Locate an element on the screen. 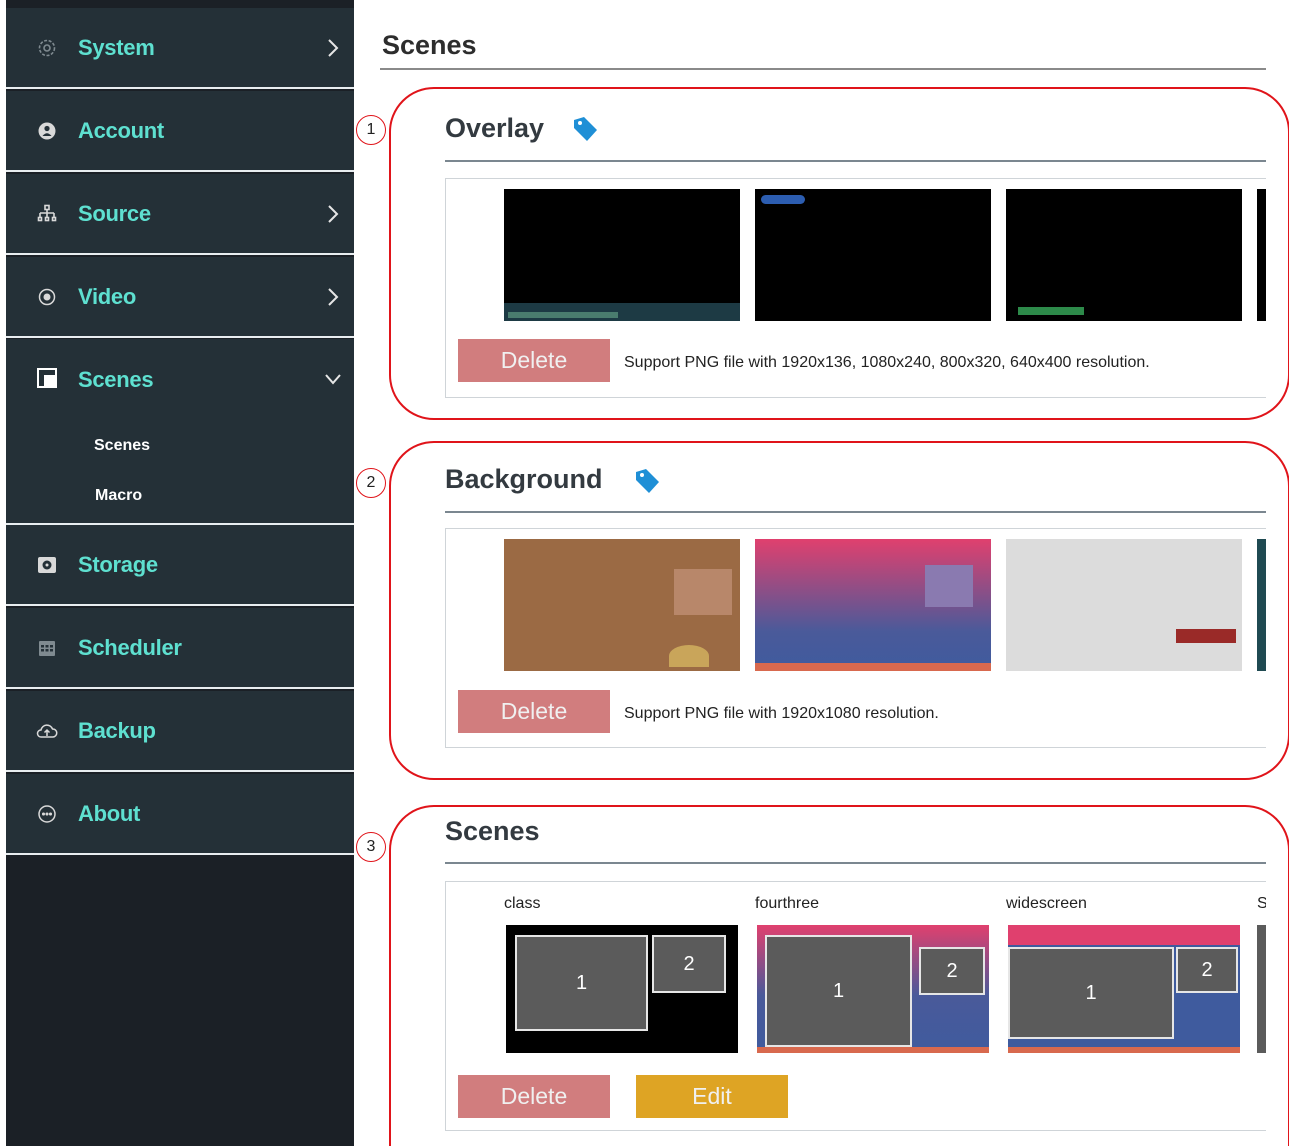 This screenshot has height=1146, width=1289. callout-marker: 1 is located at coordinates (371, 130).